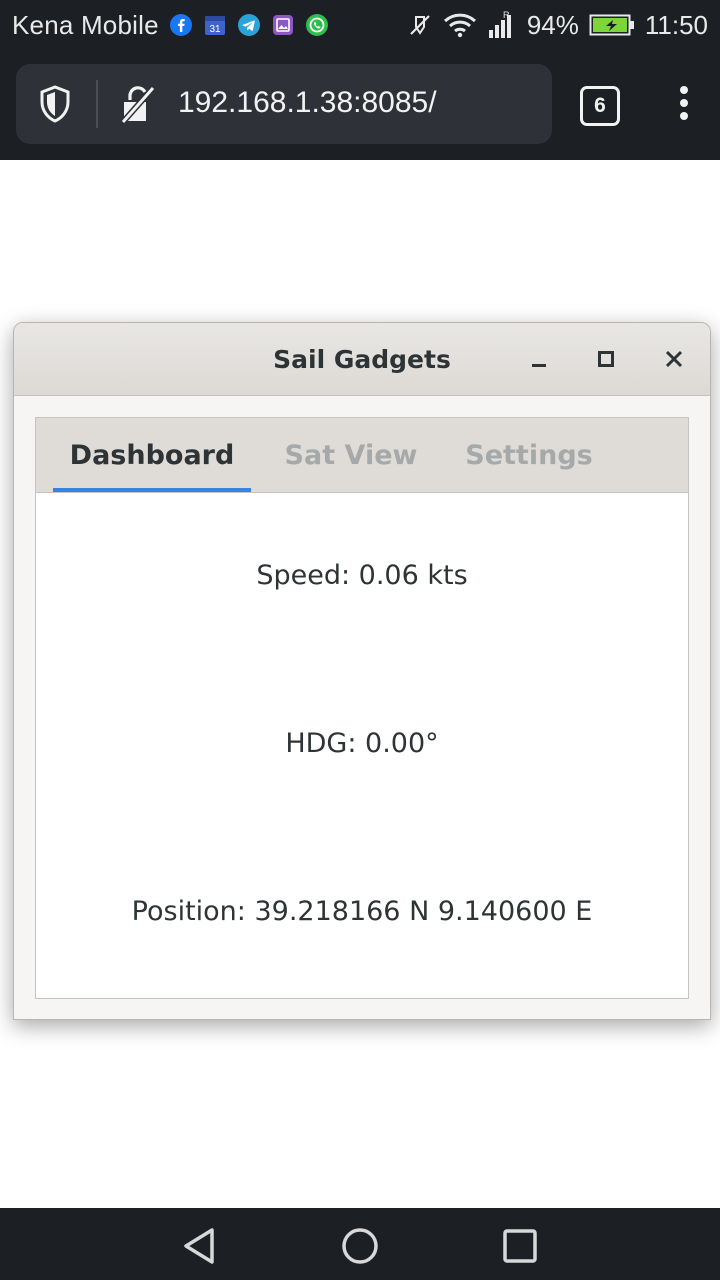 The height and width of the screenshot is (1280, 720). I want to click on tab-dashboard: Dashboard, so click(152, 455).